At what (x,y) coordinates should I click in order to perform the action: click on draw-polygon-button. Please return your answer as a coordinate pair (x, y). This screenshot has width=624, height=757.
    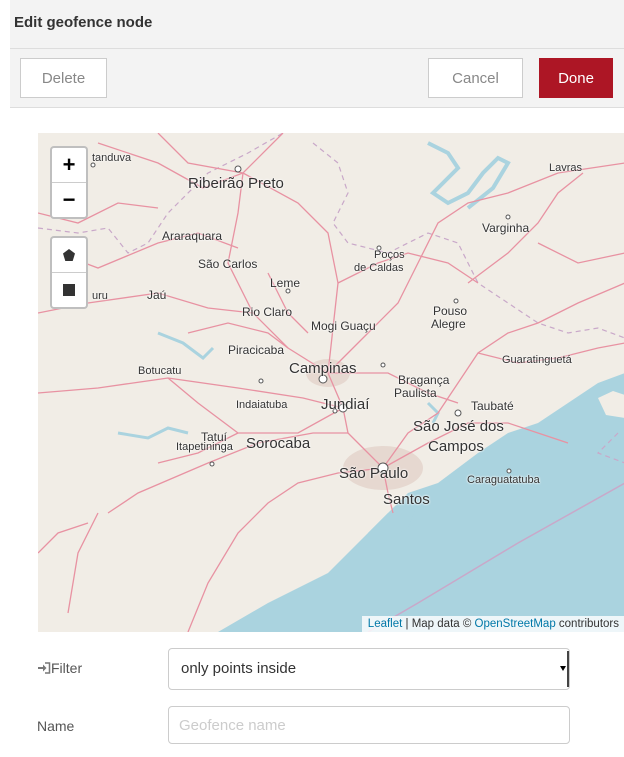
    Looking at the image, I should click on (69, 255).